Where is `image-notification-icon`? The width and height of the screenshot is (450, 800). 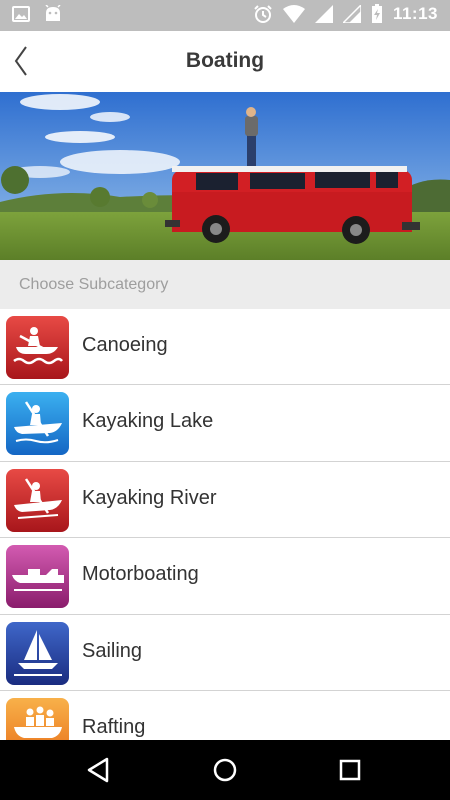 image-notification-icon is located at coordinates (21, 14).